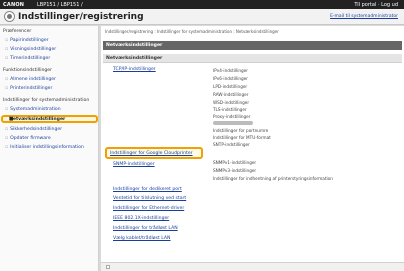 This screenshot has width=404, height=271. I want to click on tcpip-desc: SNTP-indstillinger, so click(231, 144).